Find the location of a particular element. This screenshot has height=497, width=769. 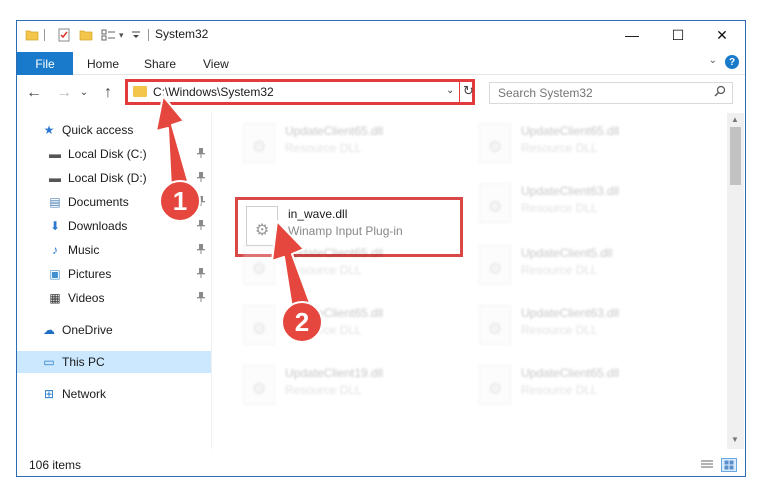

chevron-down-icon: ⌄ is located at coordinates (450, 90).